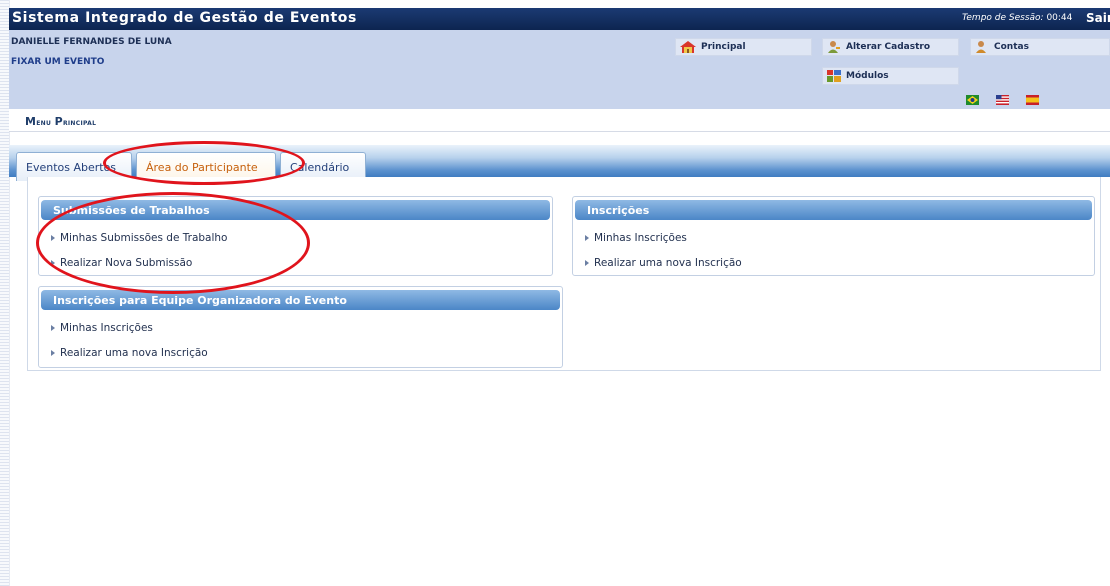 This screenshot has width=1110, height=586. What do you see at coordinates (867, 76) in the screenshot?
I see `modulos-label: Módulos` at bounding box center [867, 76].